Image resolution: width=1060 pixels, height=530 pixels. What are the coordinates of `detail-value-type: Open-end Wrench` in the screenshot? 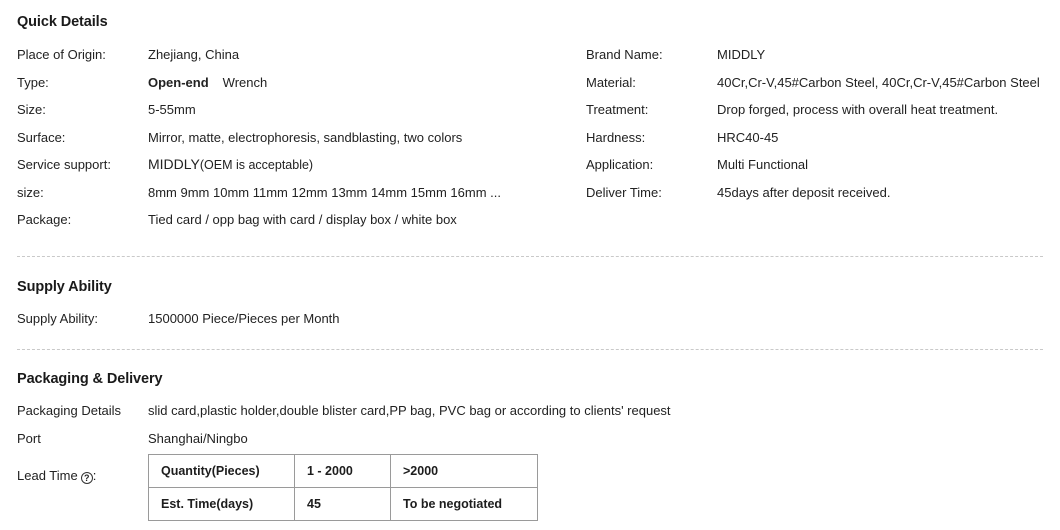 It's located at (207, 83).